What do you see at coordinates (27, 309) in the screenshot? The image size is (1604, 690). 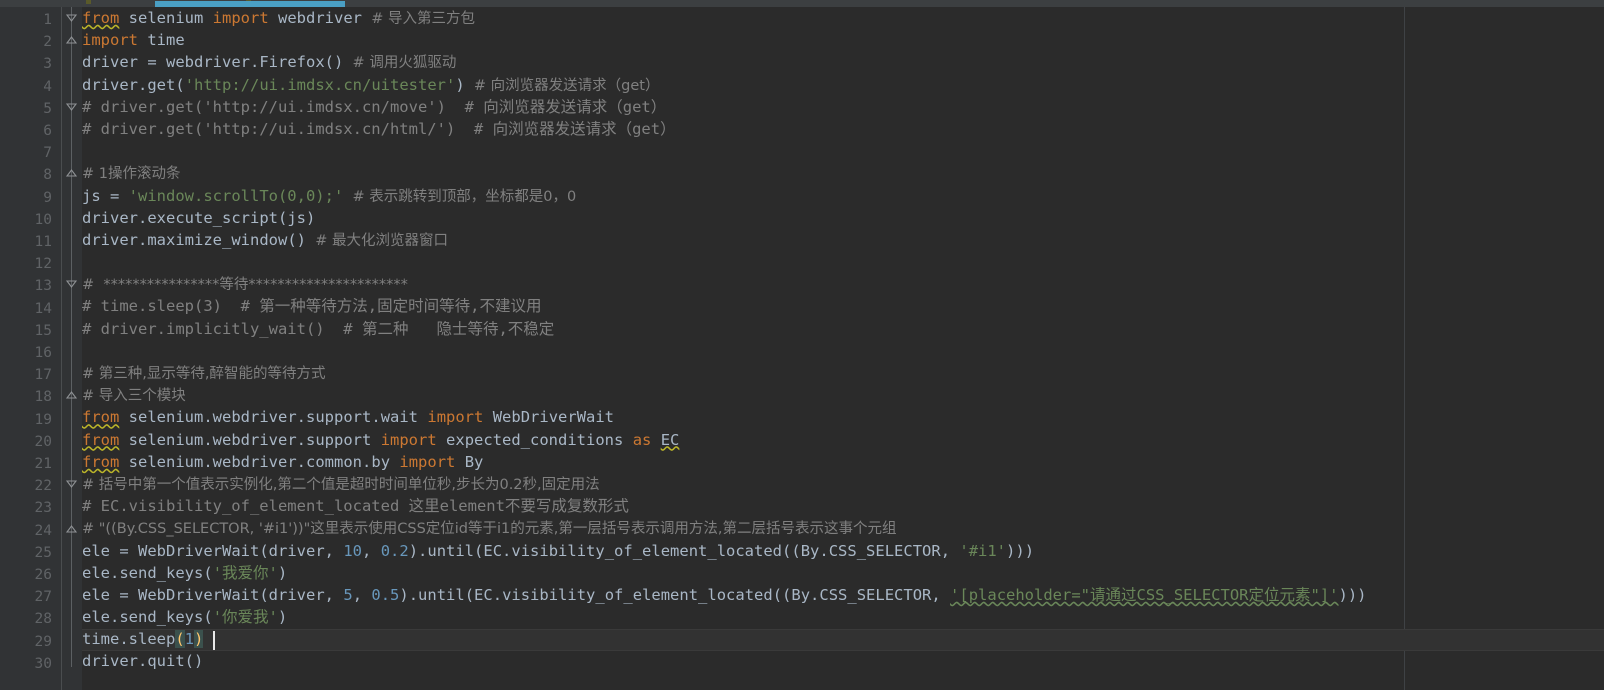 I see `line-number: 14` at bounding box center [27, 309].